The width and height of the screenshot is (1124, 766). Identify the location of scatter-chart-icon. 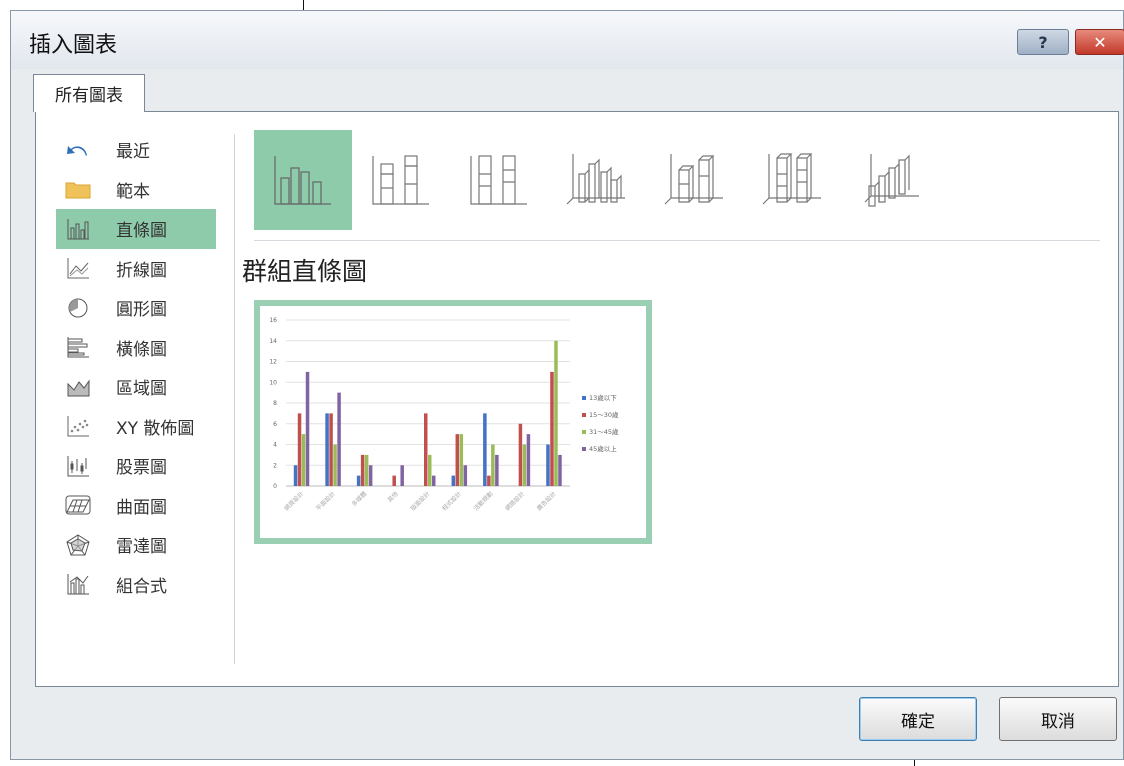
(78, 426).